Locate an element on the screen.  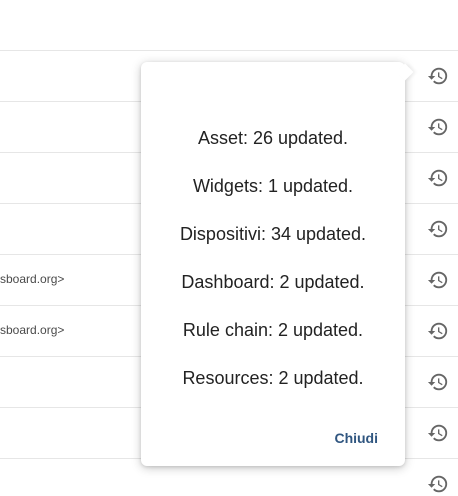
summary-resources: Resources: 2 updated. is located at coordinates (273, 378).